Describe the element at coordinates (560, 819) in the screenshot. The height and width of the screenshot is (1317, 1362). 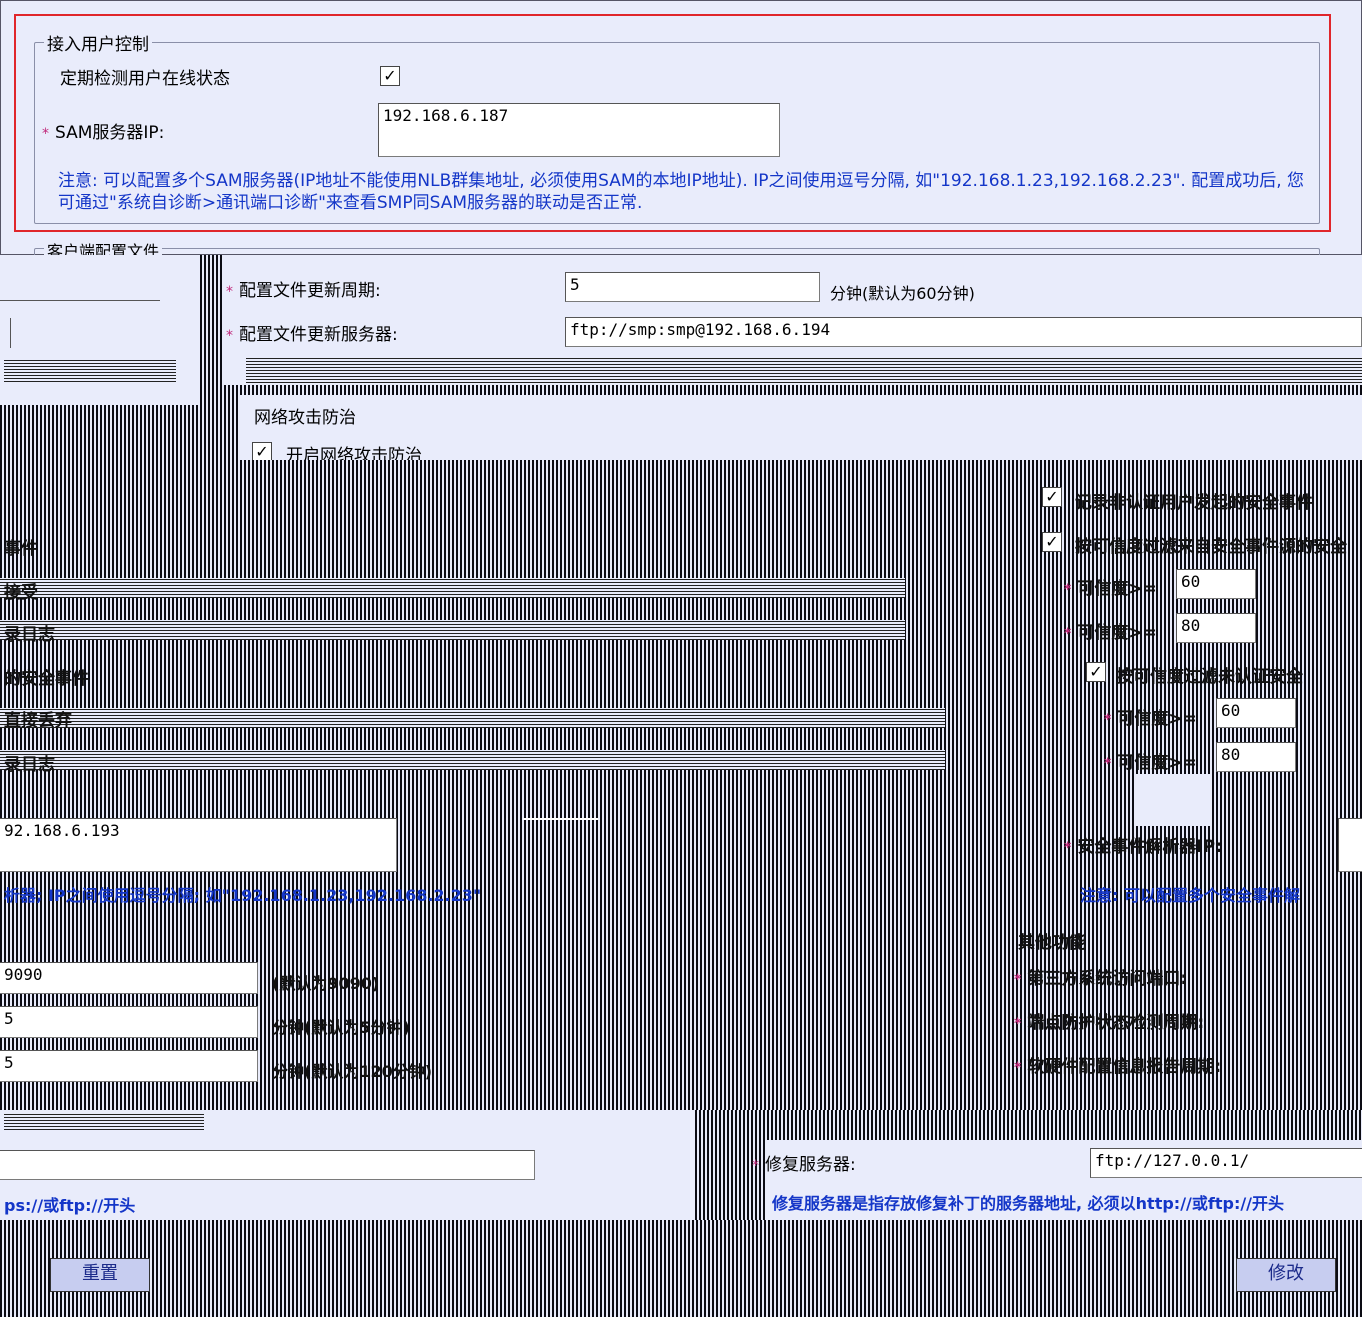
I see `ghost-dash` at that location.